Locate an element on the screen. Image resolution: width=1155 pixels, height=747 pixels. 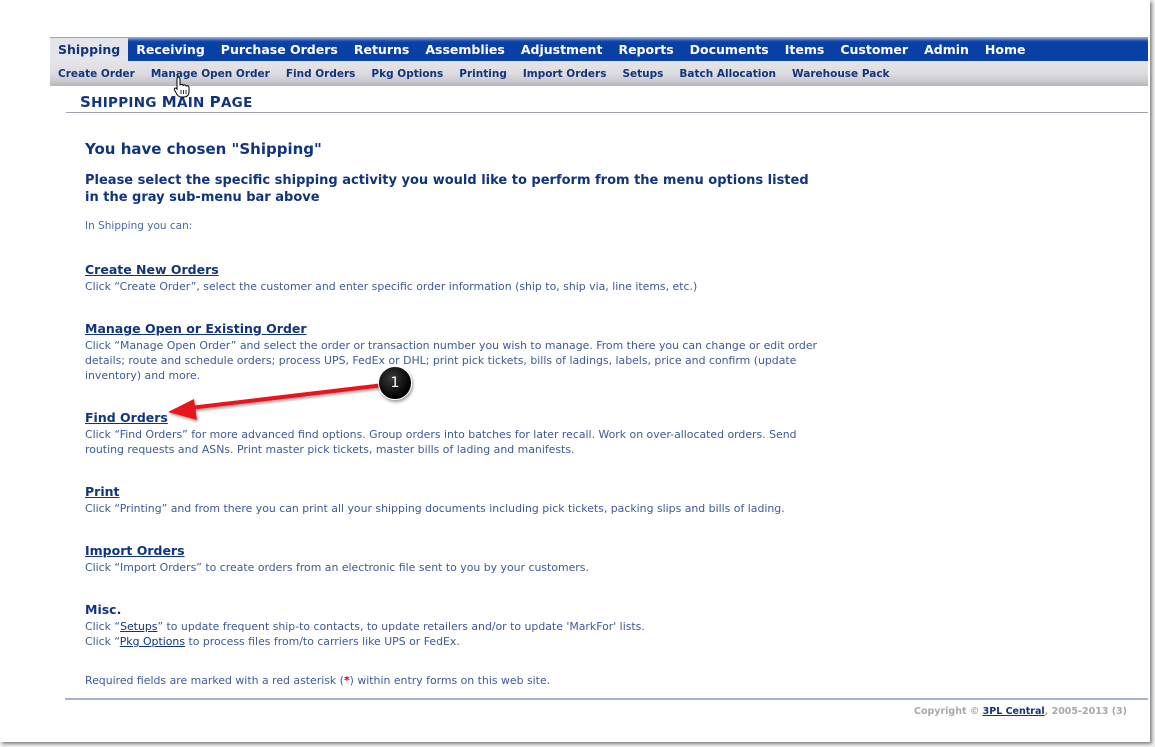
intro-text: In Shipping you can: is located at coordinates (139, 226).